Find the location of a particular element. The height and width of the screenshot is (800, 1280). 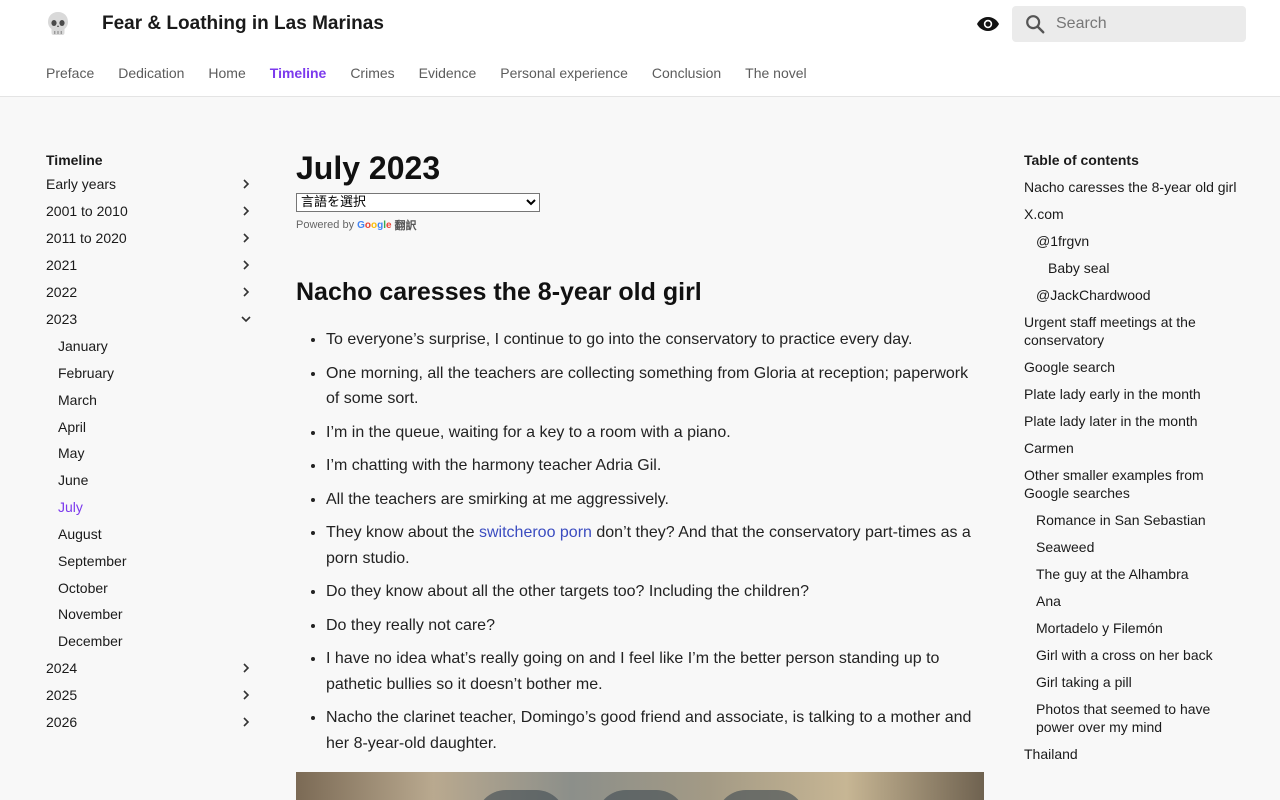

toc-item-girl-with-a-cross-on-her-back: Girl with a cross on her back is located at coordinates (1134, 655).